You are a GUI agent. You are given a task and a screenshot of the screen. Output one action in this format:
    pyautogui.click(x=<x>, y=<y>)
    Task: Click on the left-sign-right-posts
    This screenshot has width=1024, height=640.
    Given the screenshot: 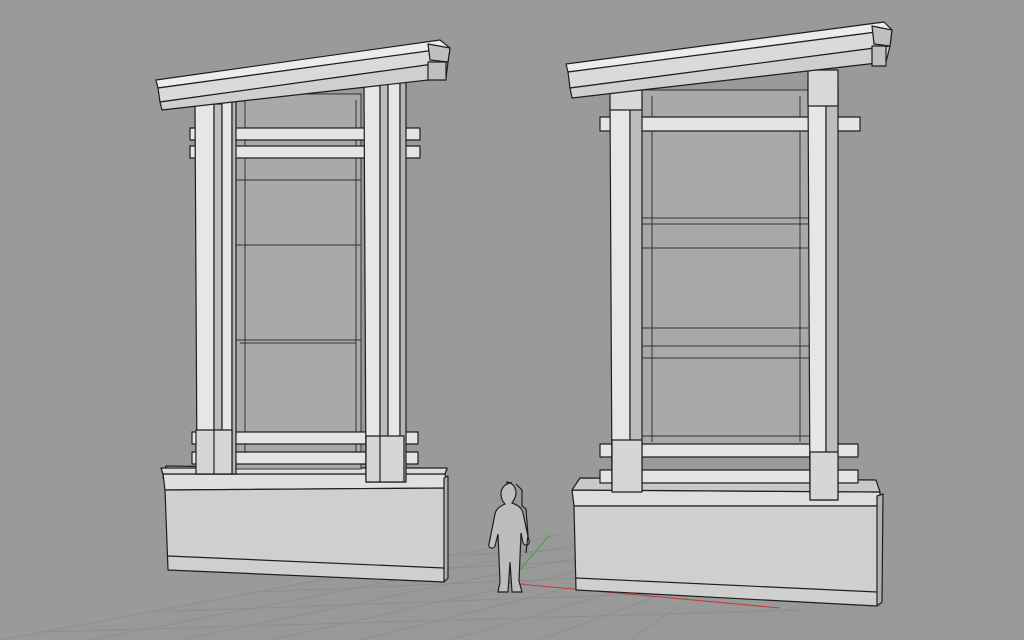 What is the action you would take?
    pyautogui.click(x=385, y=281)
    